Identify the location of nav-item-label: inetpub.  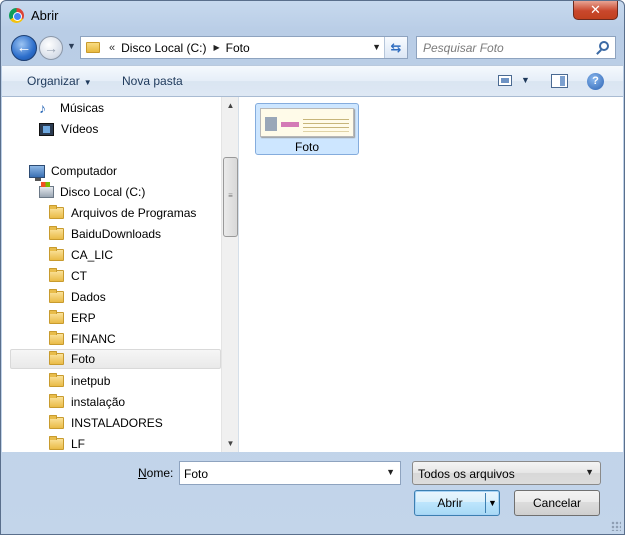
(91, 381).